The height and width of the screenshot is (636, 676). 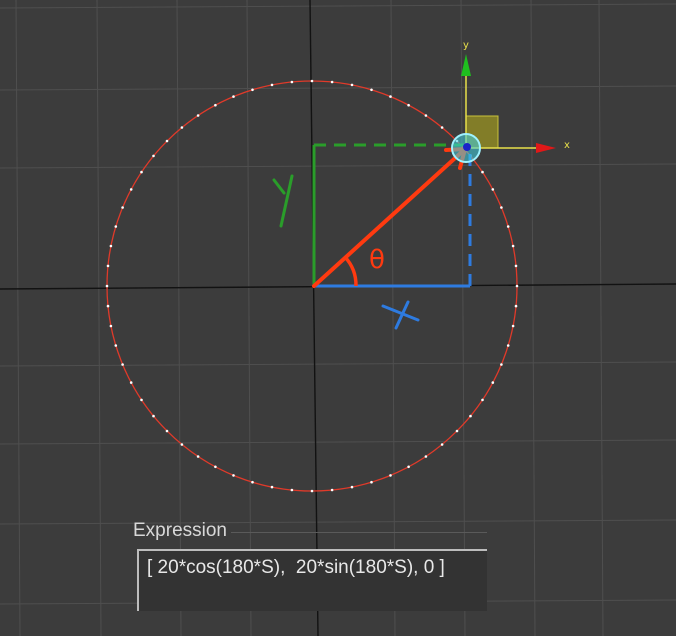 I want to click on theta-arc, so click(x=350, y=271).